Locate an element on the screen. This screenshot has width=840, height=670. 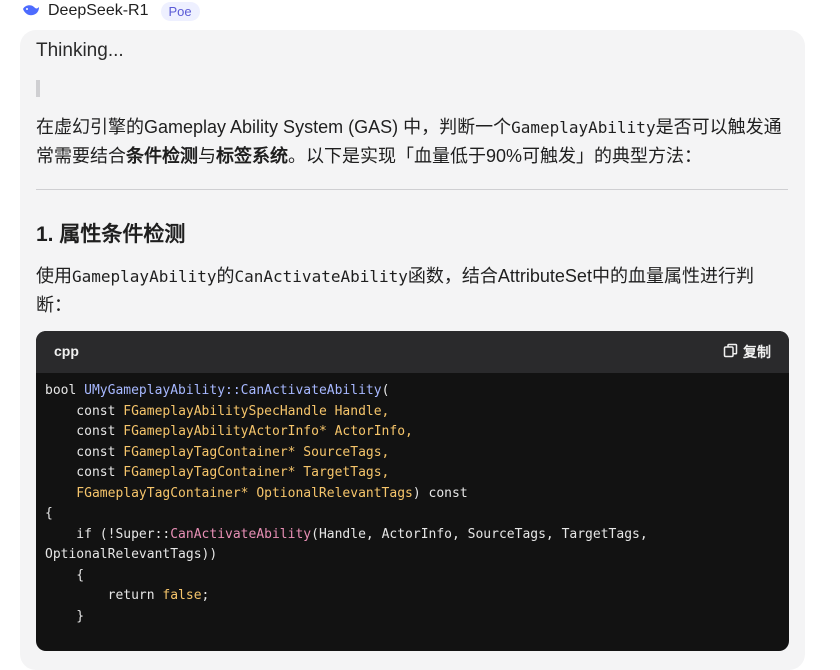
bot-header: DeepSeek-R1 Poe is located at coordinates (111, 11).